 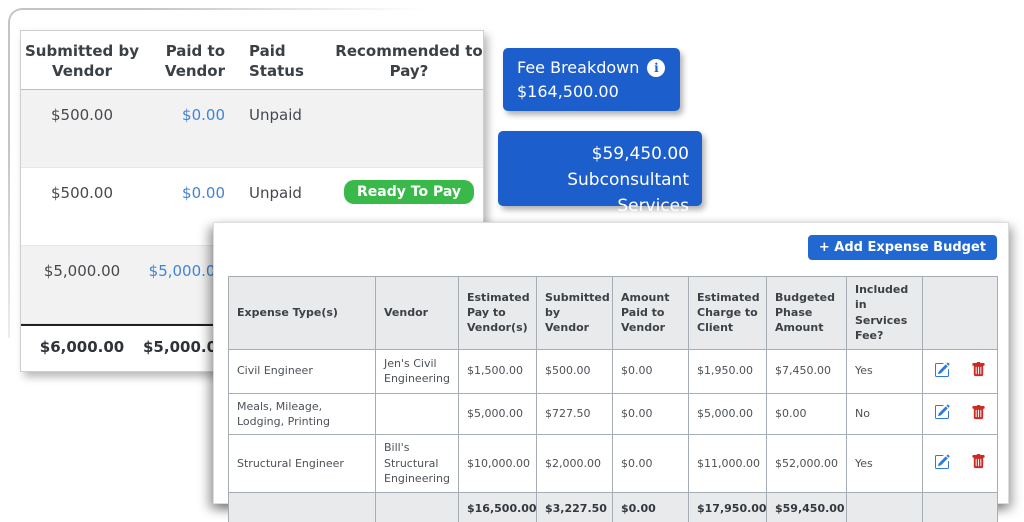 What do you see at coordinates (417, 313) in the screenshot?
I see `col-header-vendor: Vendor` at bounding box center [417, 313].